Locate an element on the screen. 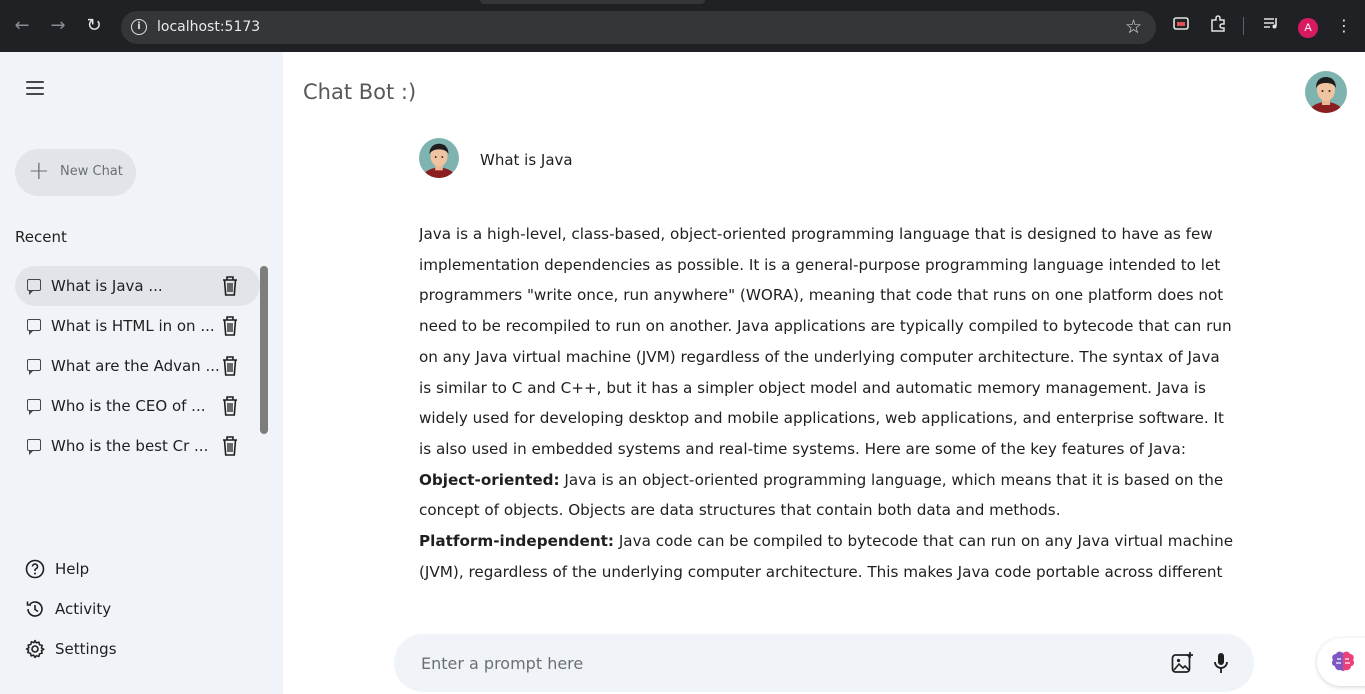  recent-heading: Recent is located at coordinates (41, 237).